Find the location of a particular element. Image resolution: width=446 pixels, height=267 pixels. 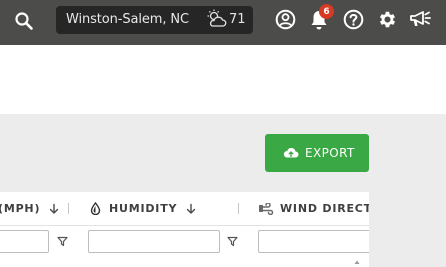

column-header-wind-direction: WIND DIRECTIO is located at coordinates (323, 208).